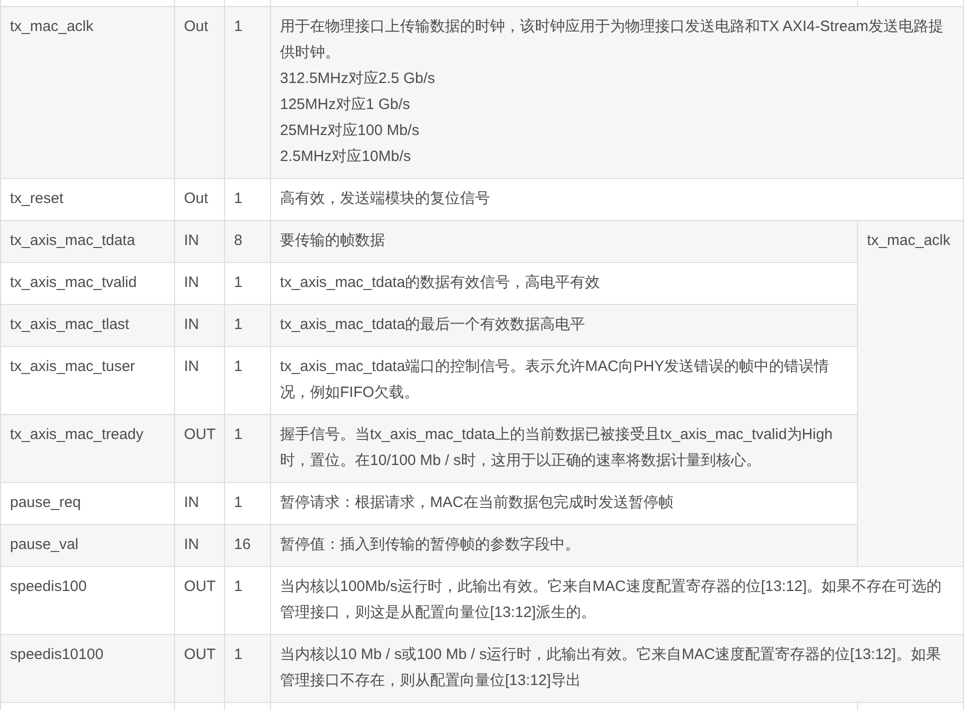 This screenshot has height=713, width=965. Describe the element at coordinates (612, 40) in the screenshot. I see `description-line: 用于在物理接口上传输数据的时钟，该时钟应用于为物理接口发送电路和TX AXI4-Stream发送电路提供时钟。` at that location.